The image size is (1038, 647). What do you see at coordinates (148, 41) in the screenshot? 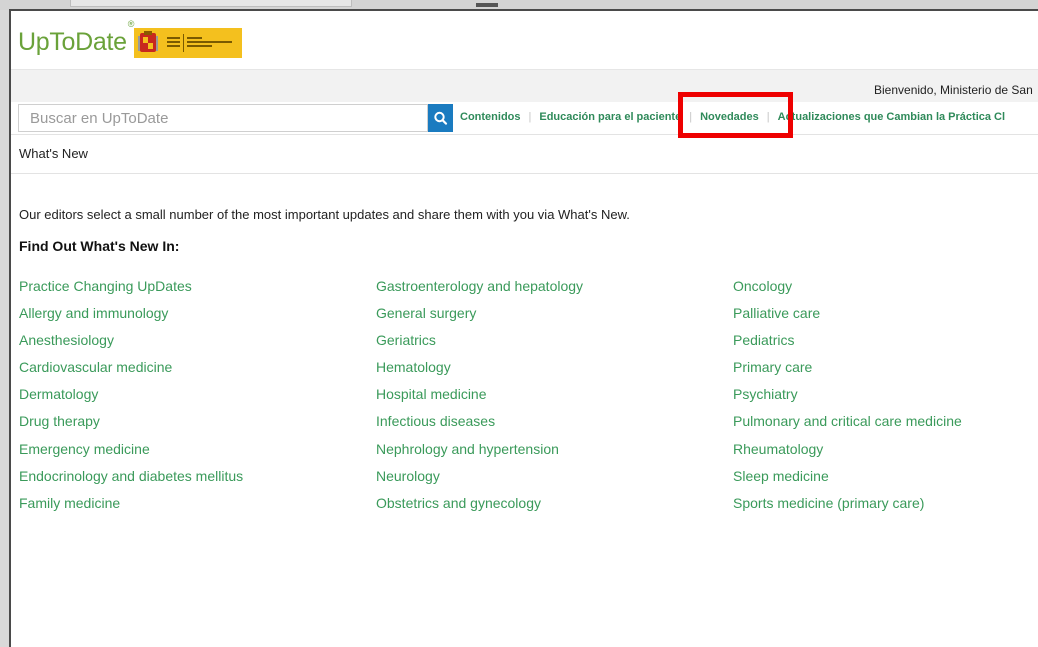
I see `coat-of-arms-icon` at bounding box center [148, 41].